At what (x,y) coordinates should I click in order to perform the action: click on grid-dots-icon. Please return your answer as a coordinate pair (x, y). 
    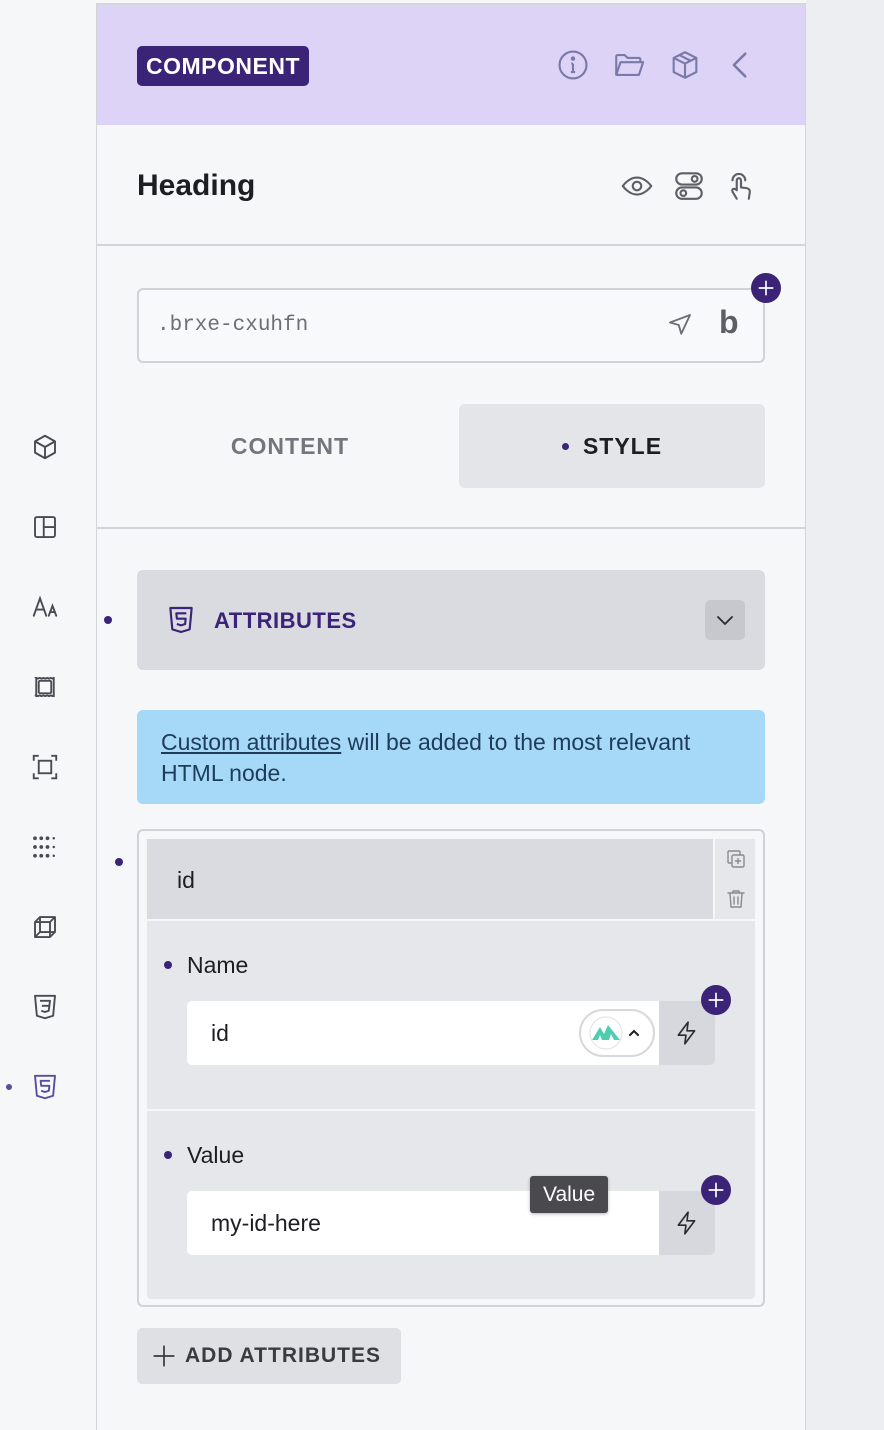
    Looking at the image, I should click on (45, 847).